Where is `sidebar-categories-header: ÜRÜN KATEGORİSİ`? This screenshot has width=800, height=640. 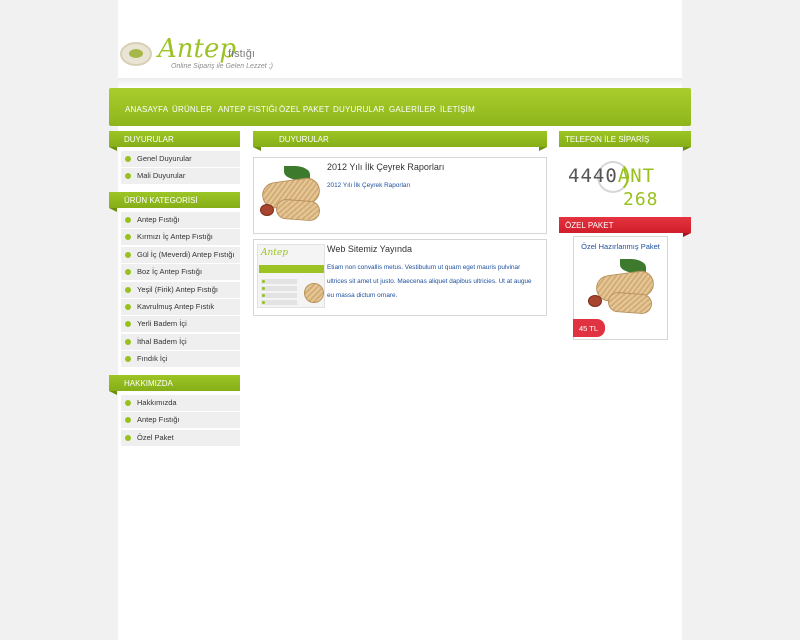 sidebar-categories-header: ÜRÜN KATEGORİSİ is located at coordinates (174, 202).